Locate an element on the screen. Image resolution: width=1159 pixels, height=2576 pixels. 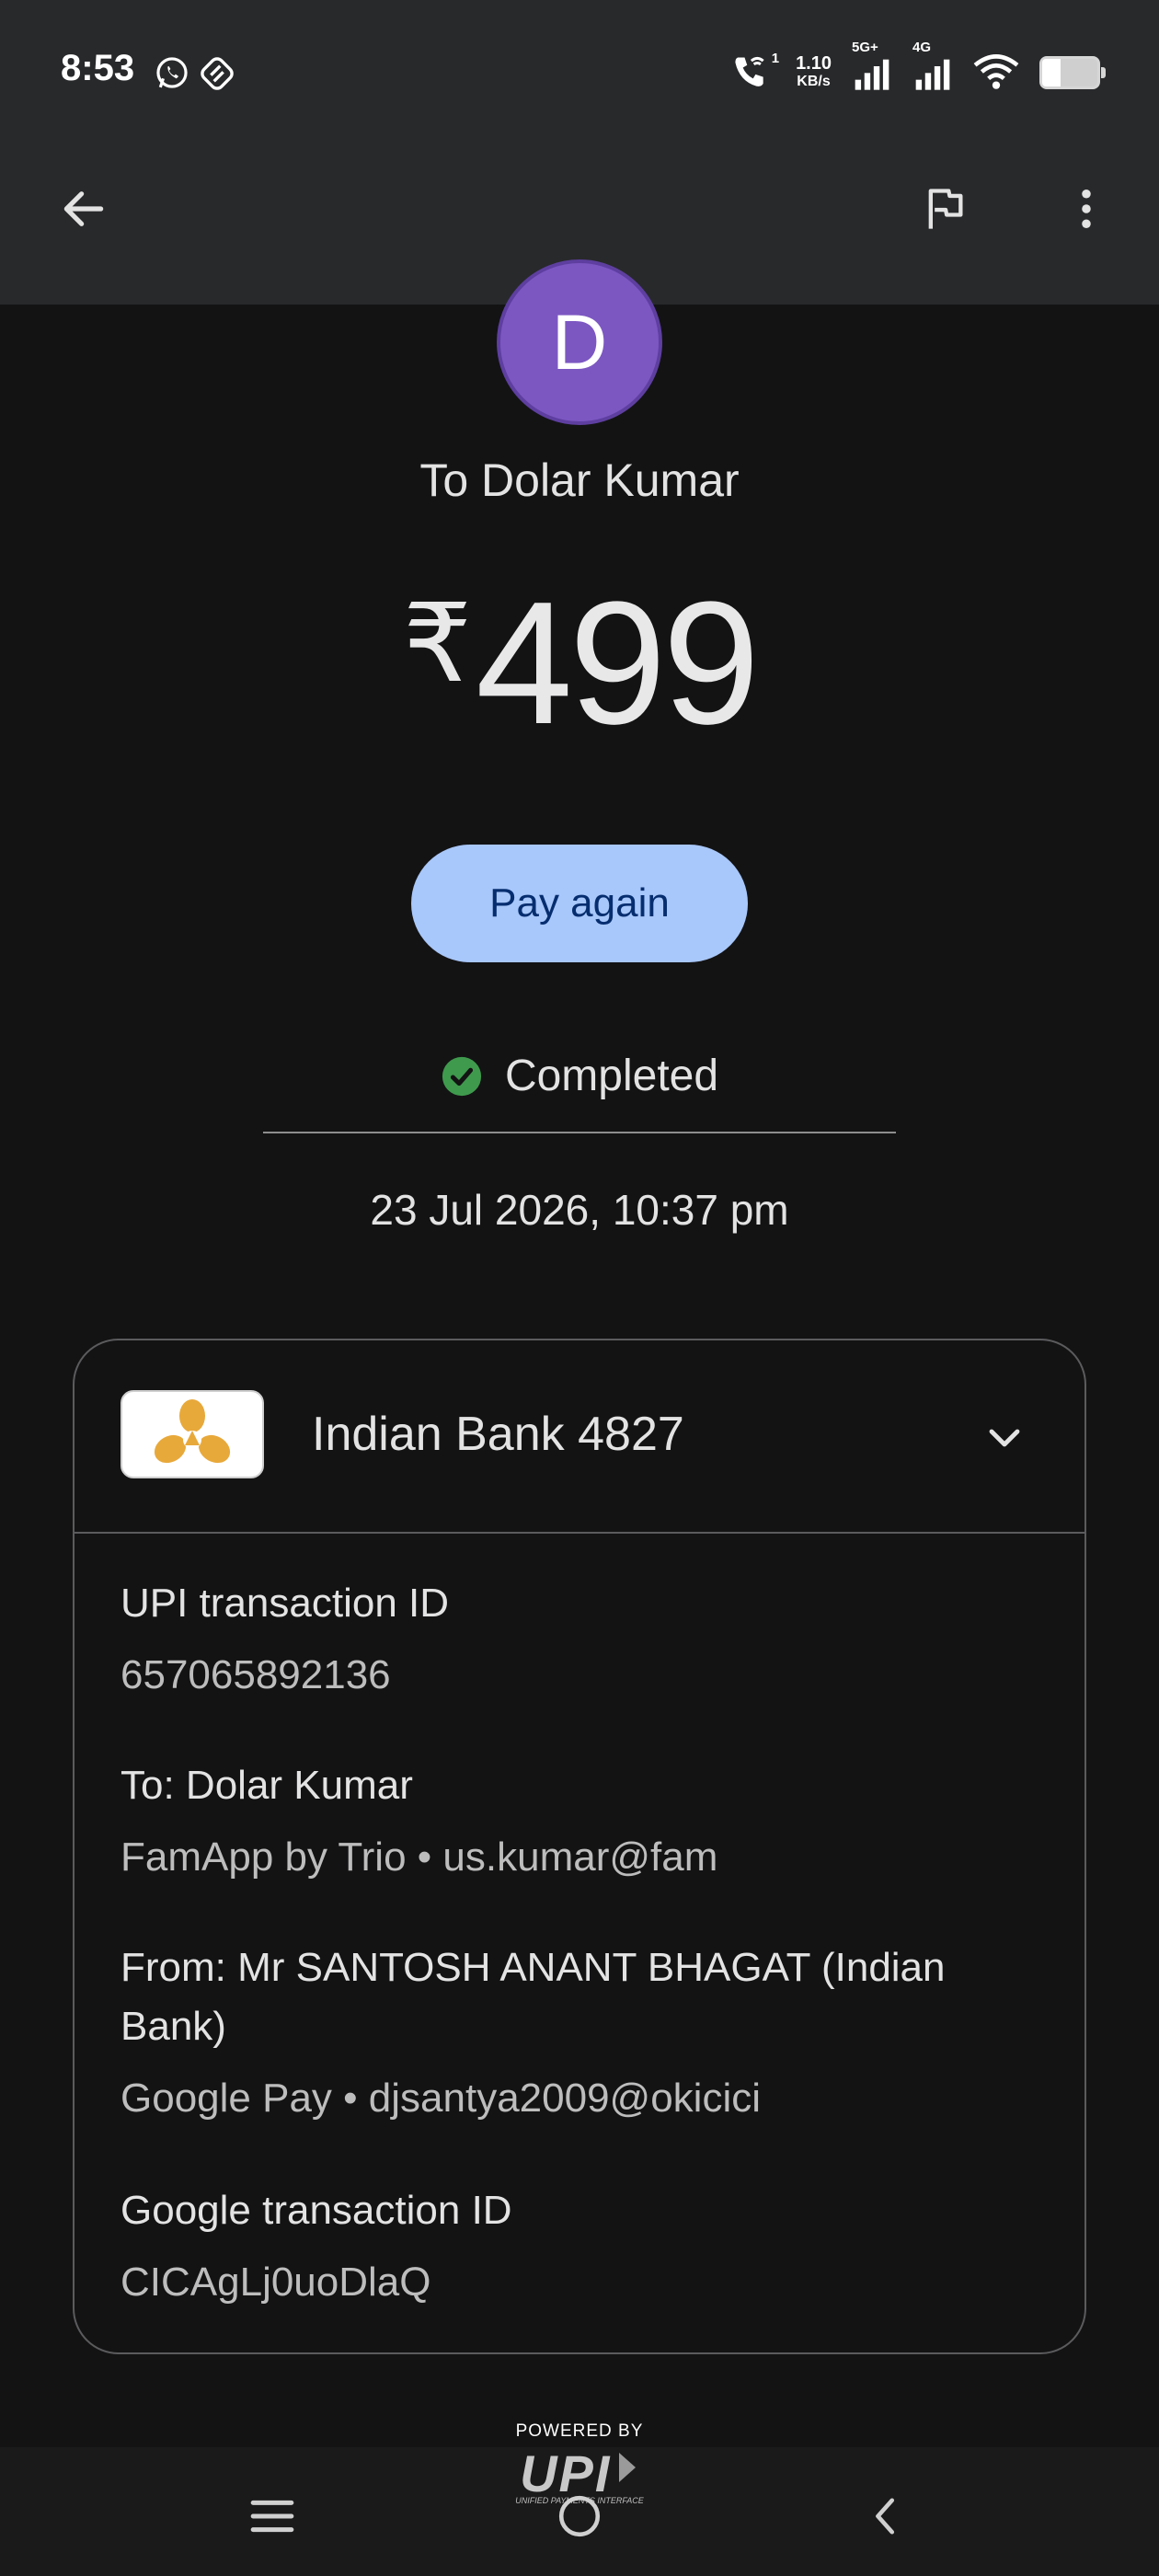
transaction-datetime: 23 Jul 2026, 10:37 pm is located at coordinates (579, 1210).